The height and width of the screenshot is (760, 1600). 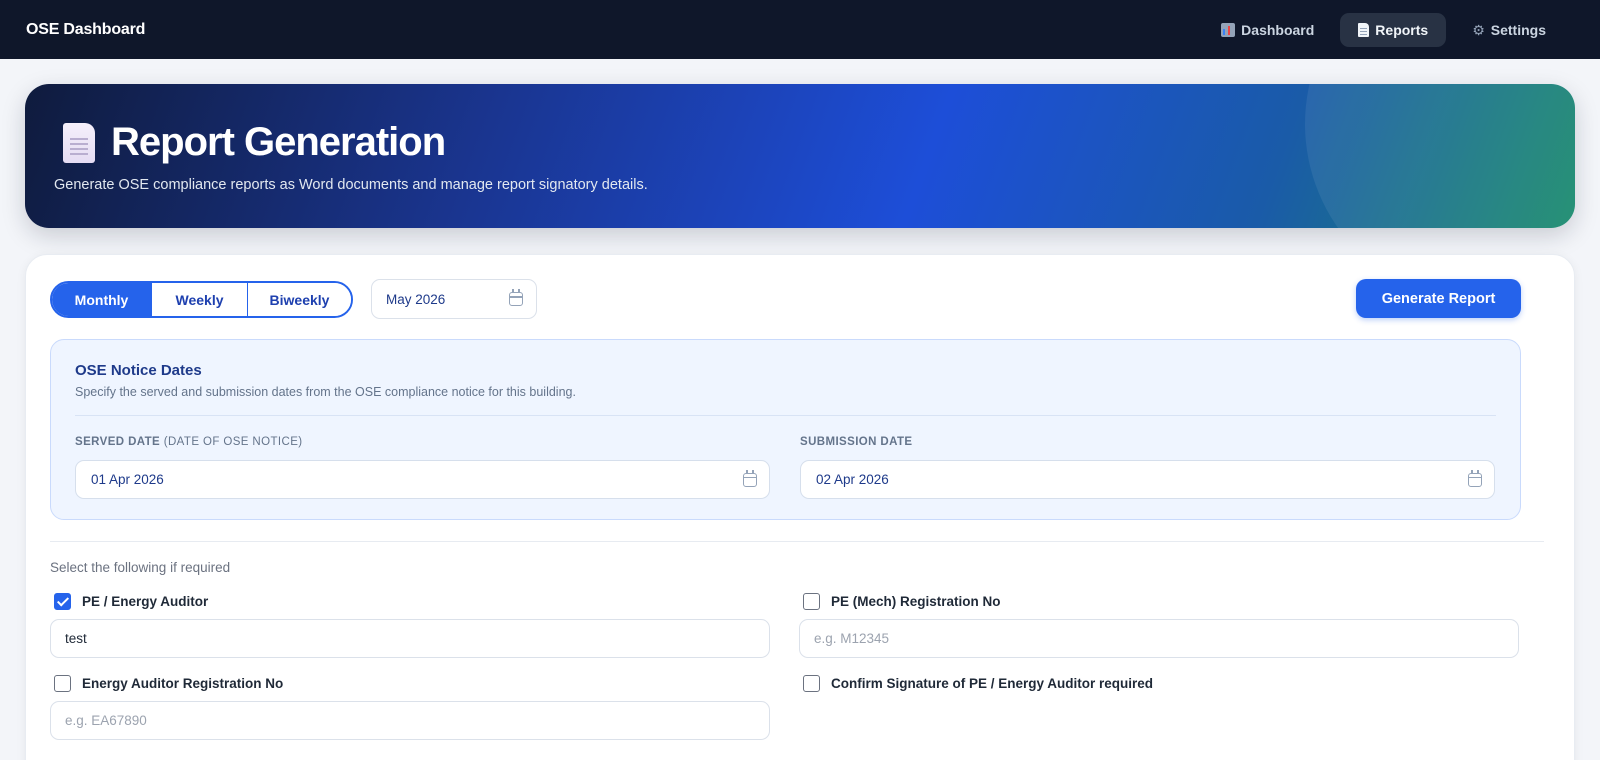 I want to click on pe-auditor-checkbox-row: PE / Energy Auditor, so click(x=131, y=601).